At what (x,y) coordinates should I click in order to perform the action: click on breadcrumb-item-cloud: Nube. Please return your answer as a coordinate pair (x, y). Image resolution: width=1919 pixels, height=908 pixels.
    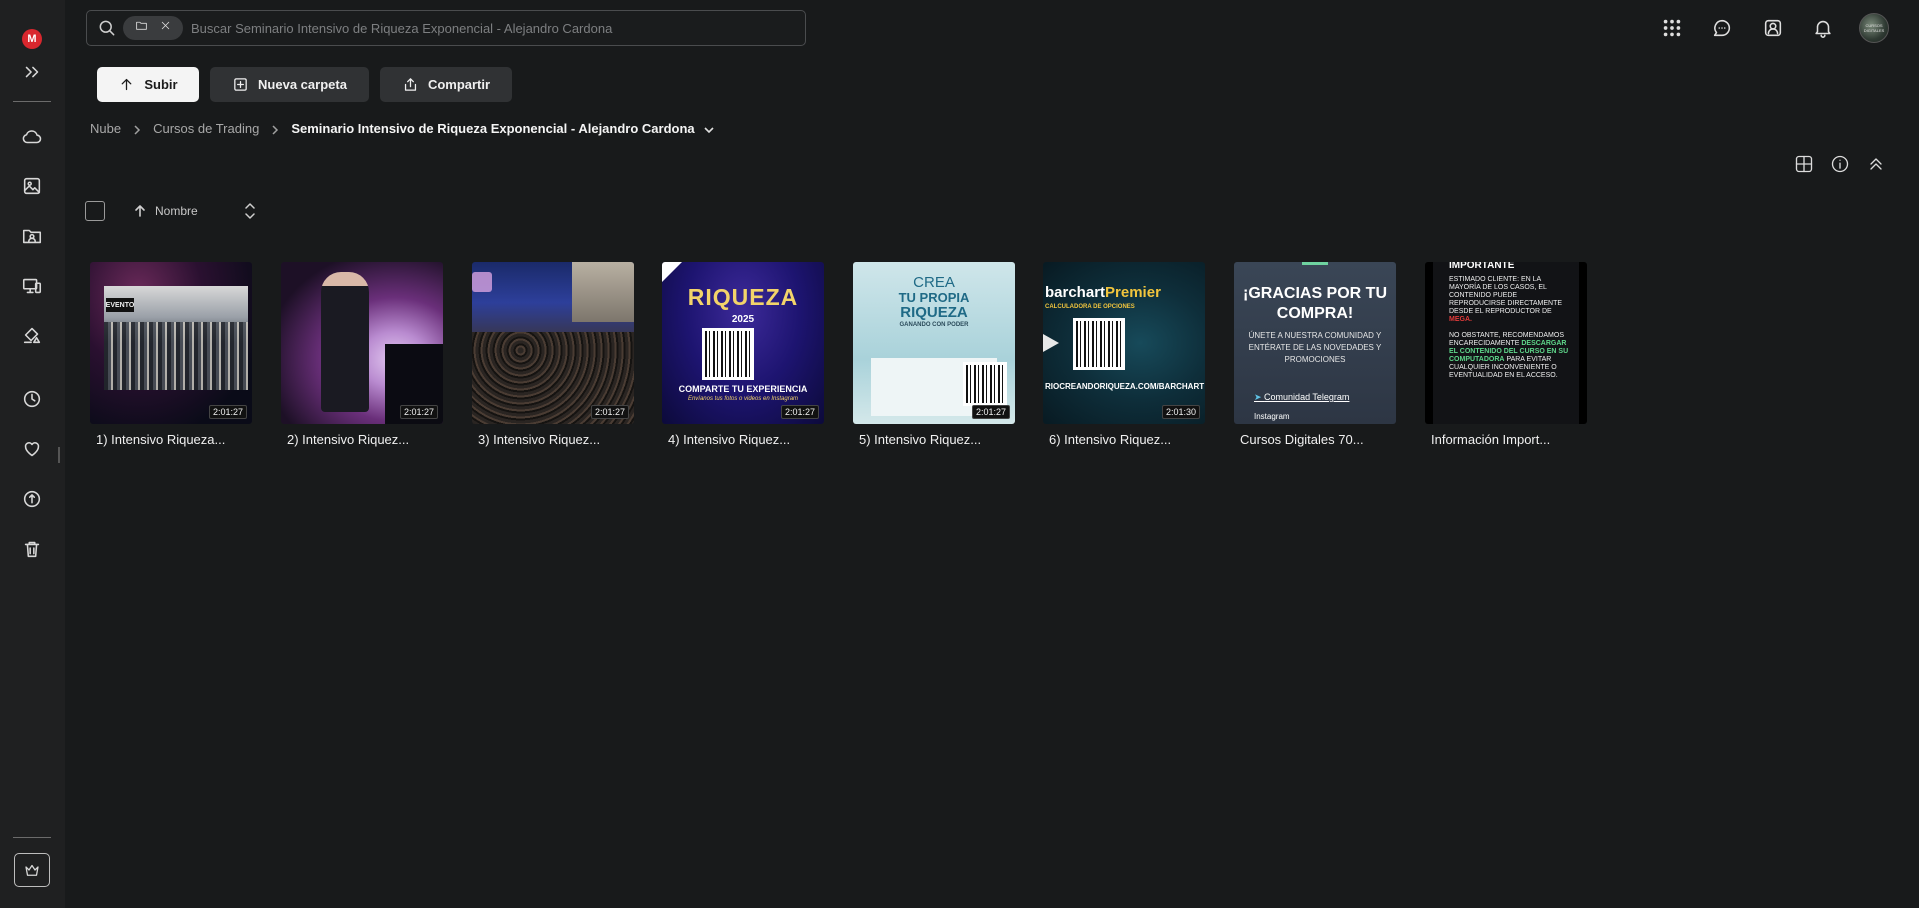
    Looking at the image, I should click on (105, 128).